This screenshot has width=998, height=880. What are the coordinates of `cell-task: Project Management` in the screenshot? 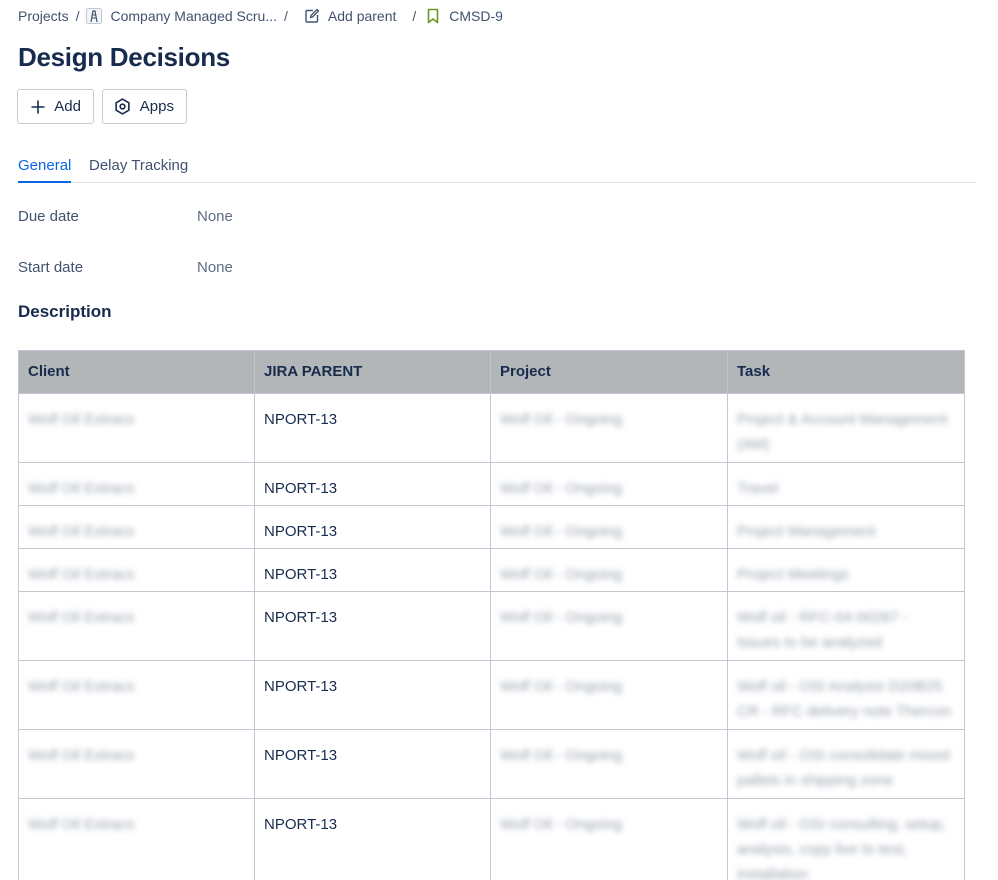 It's located at (846, 527).